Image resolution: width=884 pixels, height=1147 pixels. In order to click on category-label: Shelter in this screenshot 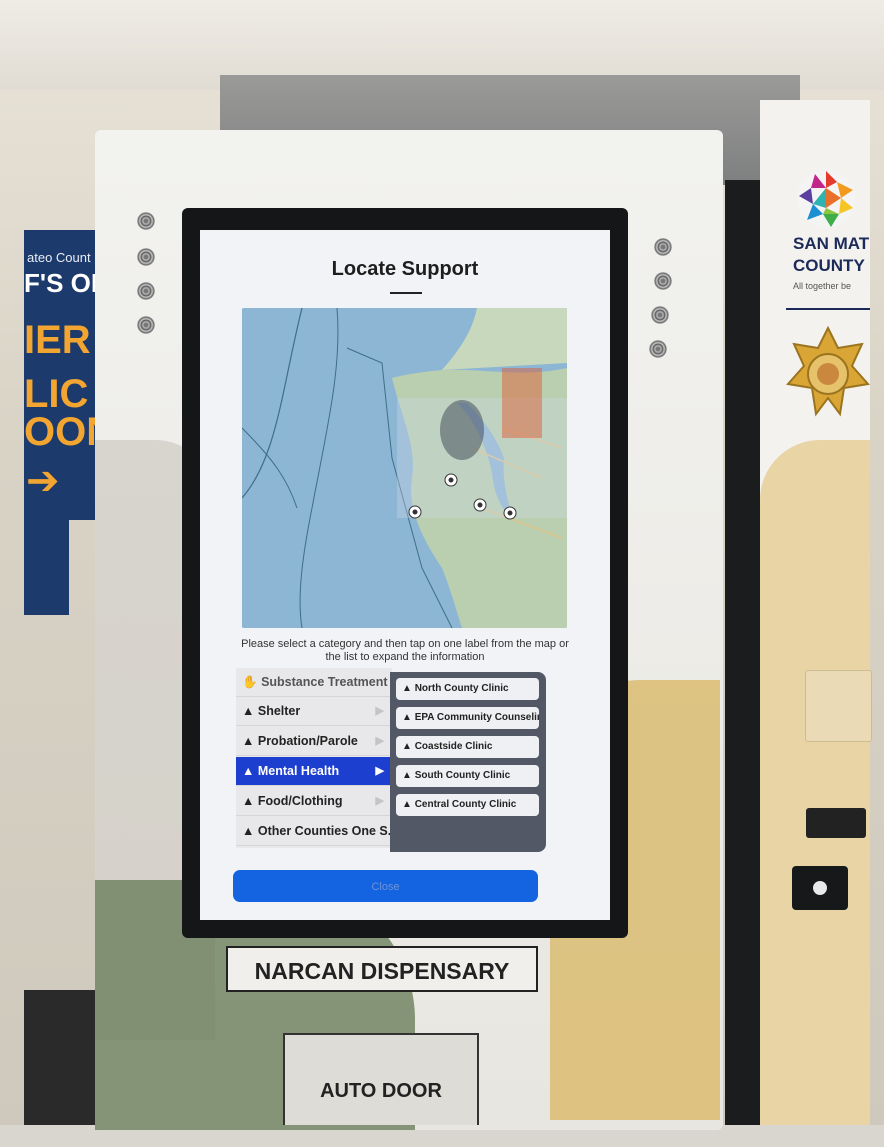, I will do `click(279, 711)`.